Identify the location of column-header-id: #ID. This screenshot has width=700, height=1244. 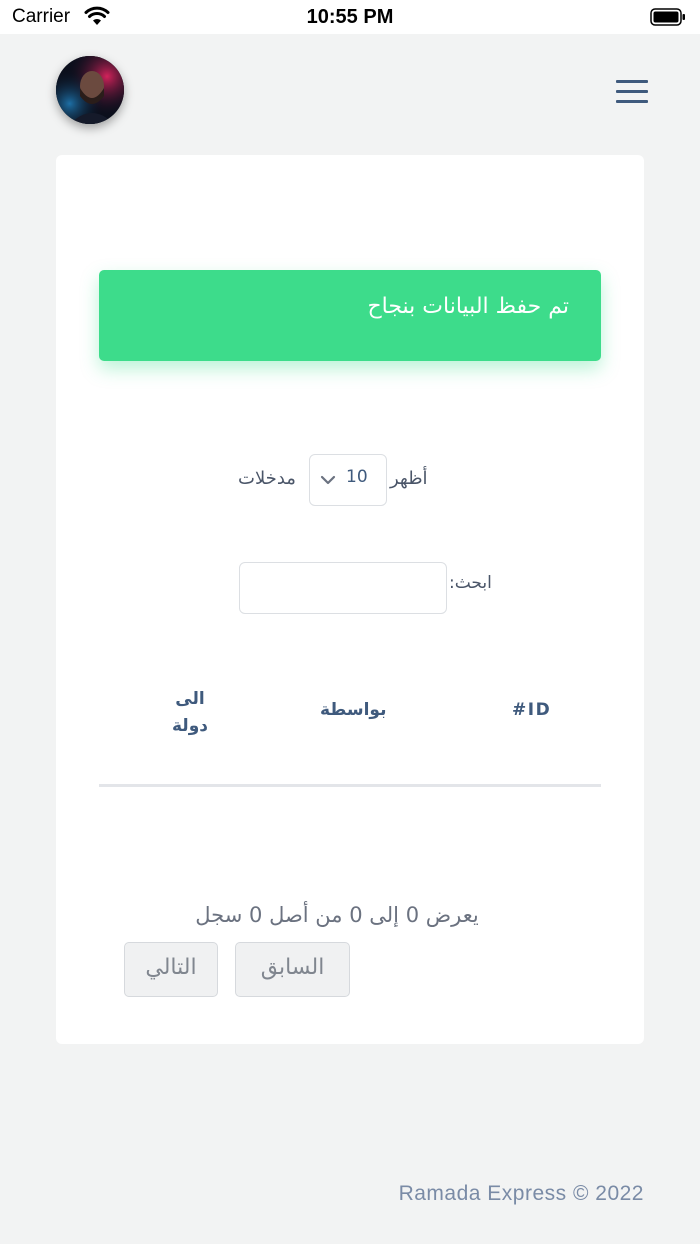
(531, 710).